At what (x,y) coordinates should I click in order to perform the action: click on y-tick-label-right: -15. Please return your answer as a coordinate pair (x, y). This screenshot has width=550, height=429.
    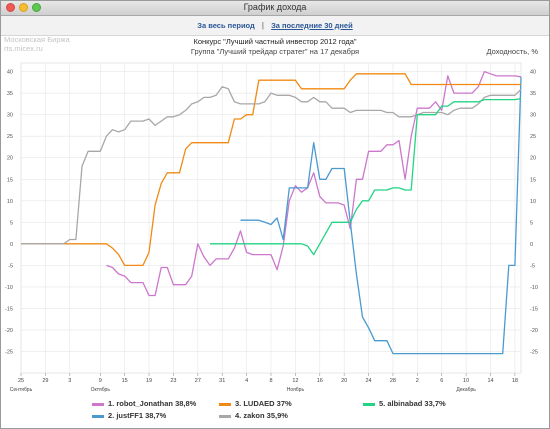
    Looking at the image, I should click on (534, 309).